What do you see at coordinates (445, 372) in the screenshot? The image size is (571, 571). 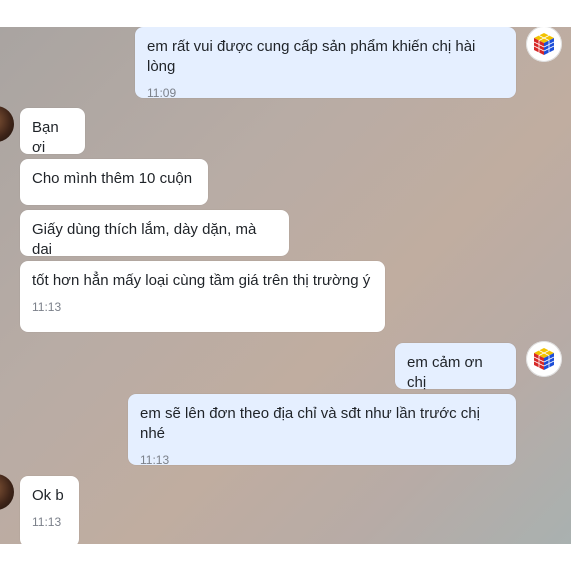 I see `message-text: em cảm ơn chị` at bounding box center [445, 372].